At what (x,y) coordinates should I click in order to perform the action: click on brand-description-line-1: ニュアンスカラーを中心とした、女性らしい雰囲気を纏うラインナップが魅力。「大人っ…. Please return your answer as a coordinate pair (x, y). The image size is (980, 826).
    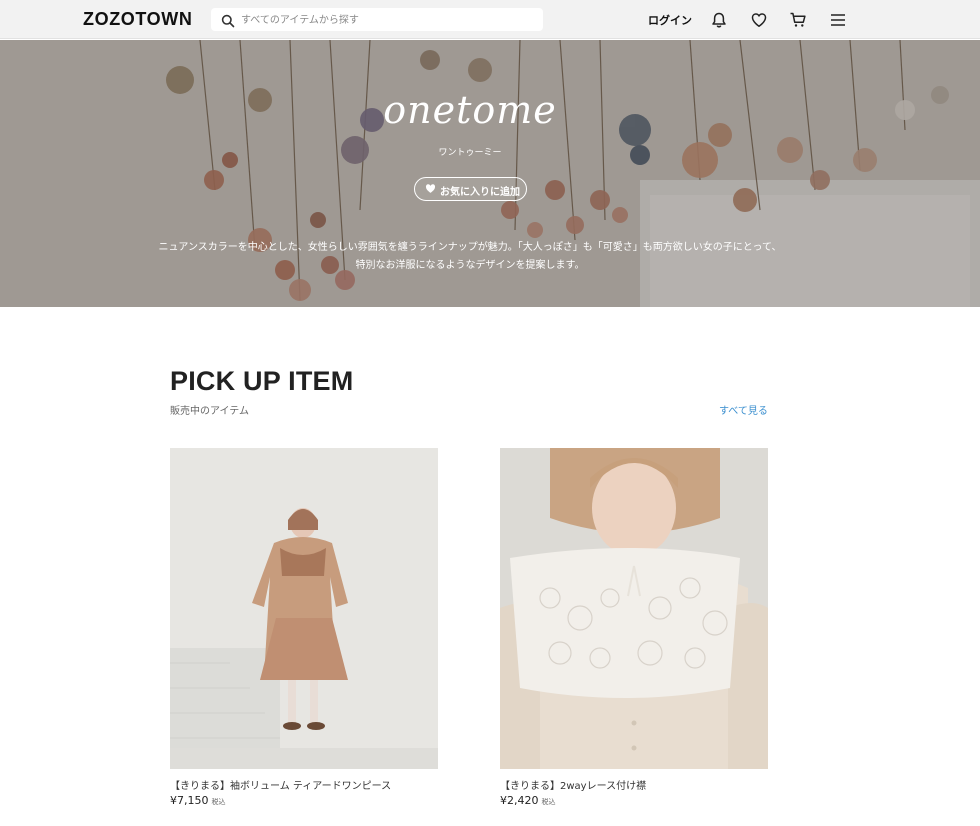
    Looking at the image, I should click on (470, 247).